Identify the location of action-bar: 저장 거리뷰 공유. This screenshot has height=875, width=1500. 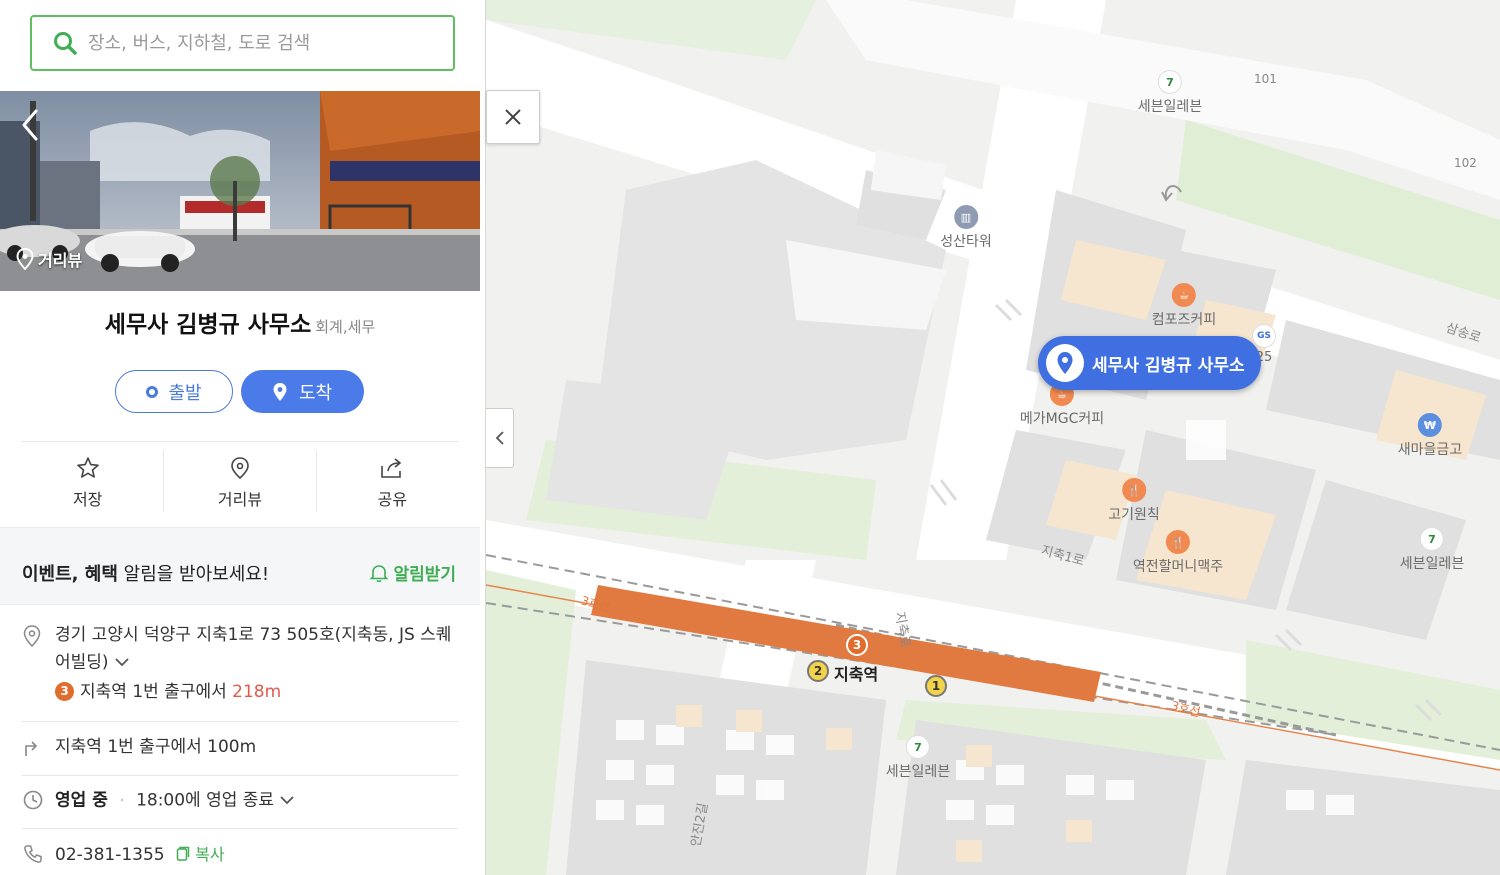
(240, 481).